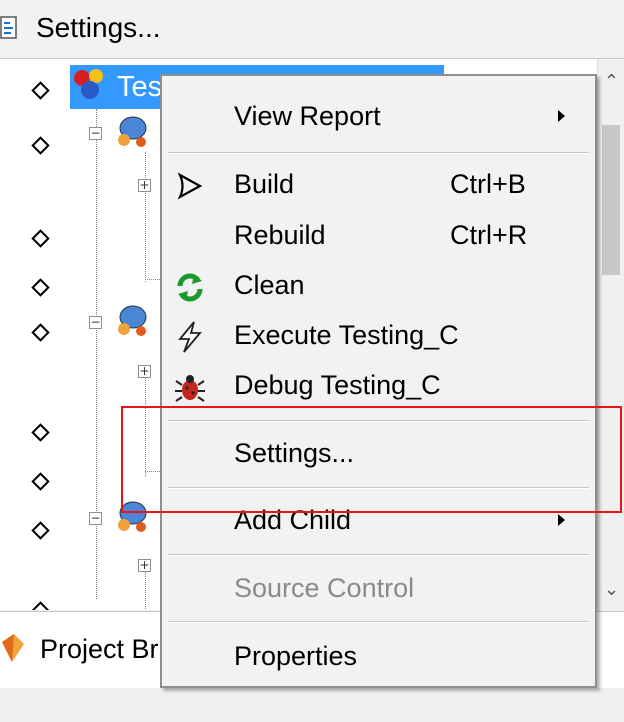  Describe the element at coordinates (371, 459) in the screenshot. I see `highlight-annotation` at that location.